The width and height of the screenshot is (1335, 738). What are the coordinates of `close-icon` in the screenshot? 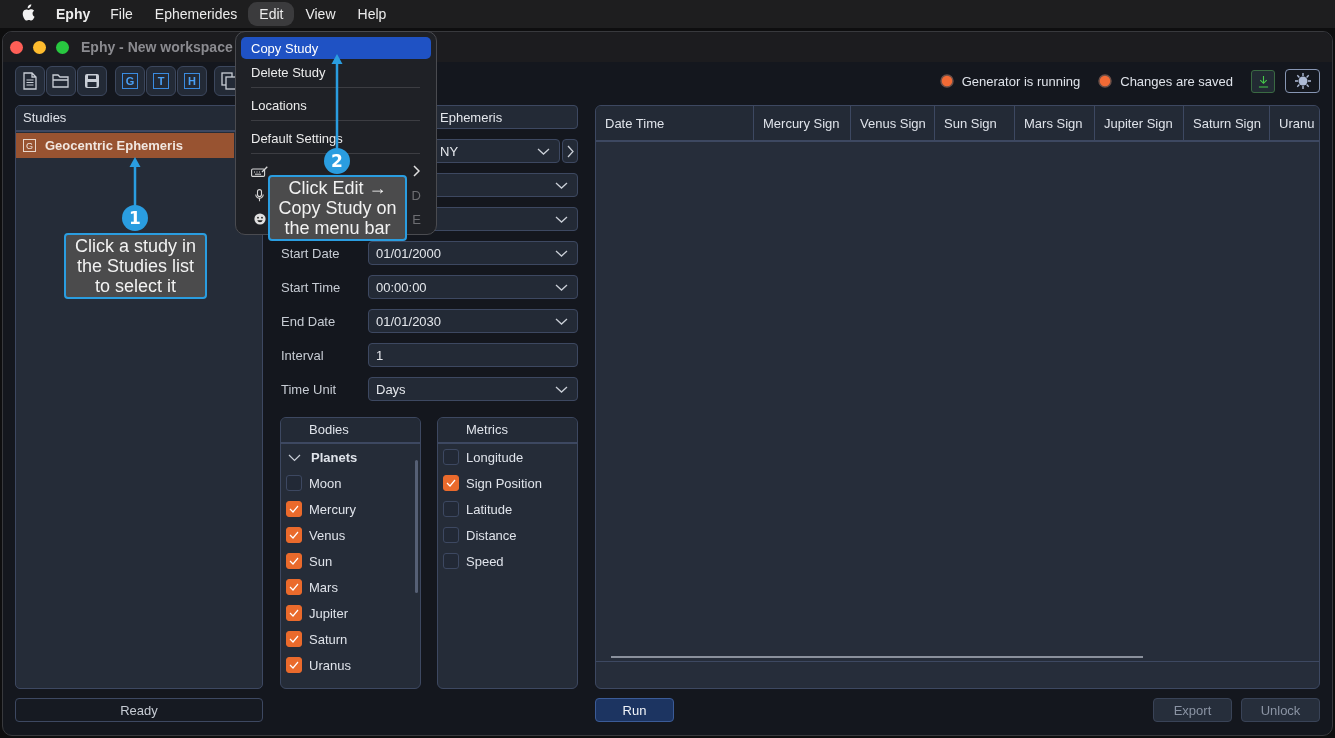 It's located at (16, 47).